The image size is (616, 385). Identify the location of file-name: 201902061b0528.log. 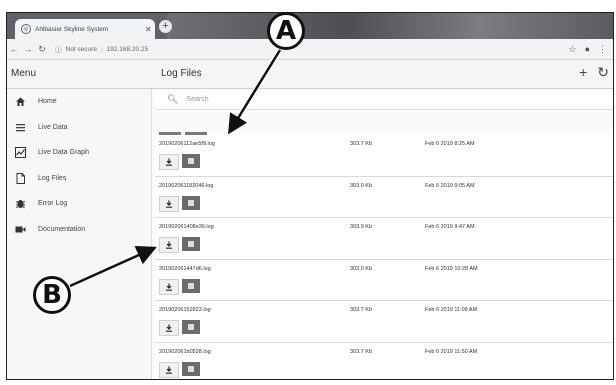
(185, 351).